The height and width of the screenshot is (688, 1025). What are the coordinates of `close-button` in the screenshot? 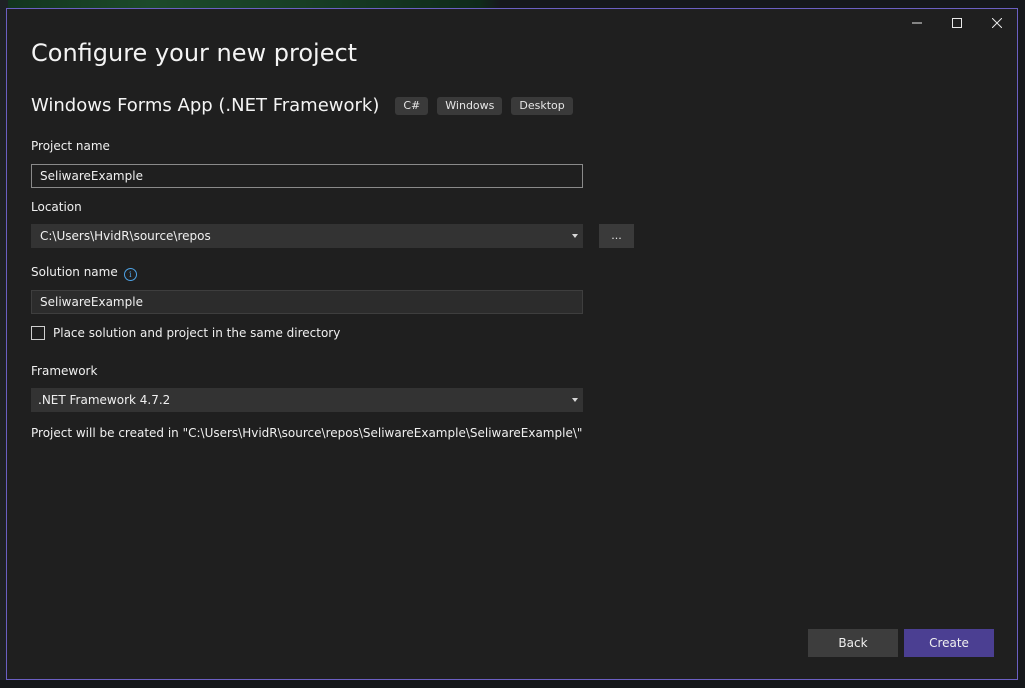 It's located at (997, 23).